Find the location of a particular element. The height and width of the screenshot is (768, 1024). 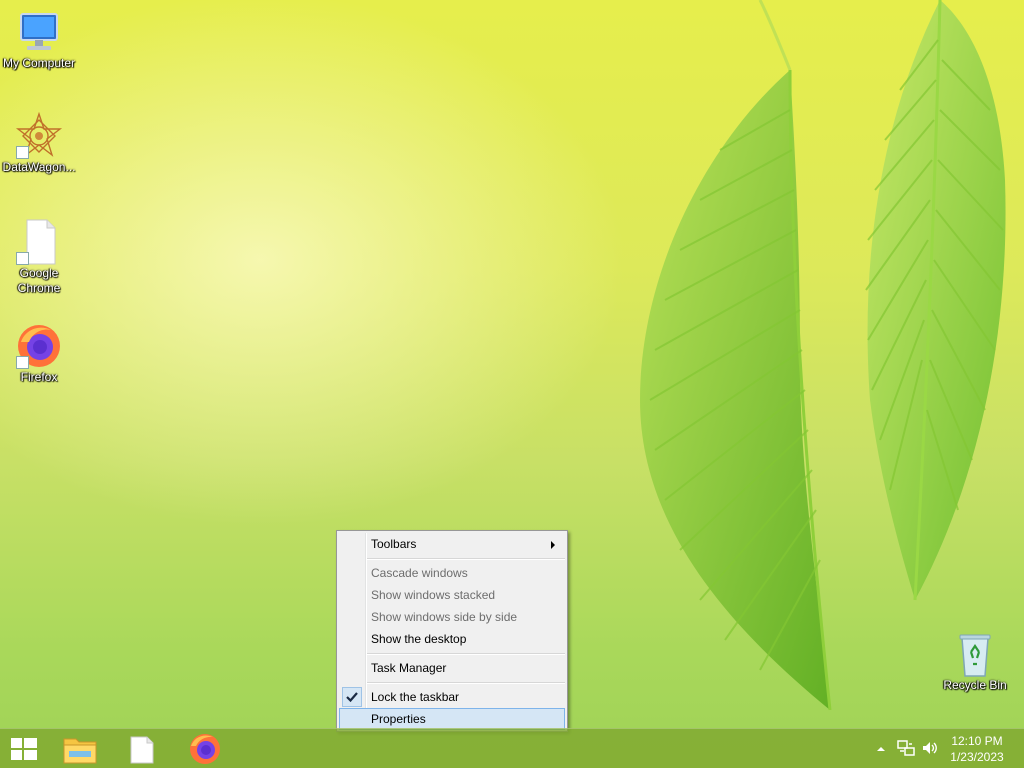

menu-item-label: Lock the taskbar is located at coordinates (415, 697).